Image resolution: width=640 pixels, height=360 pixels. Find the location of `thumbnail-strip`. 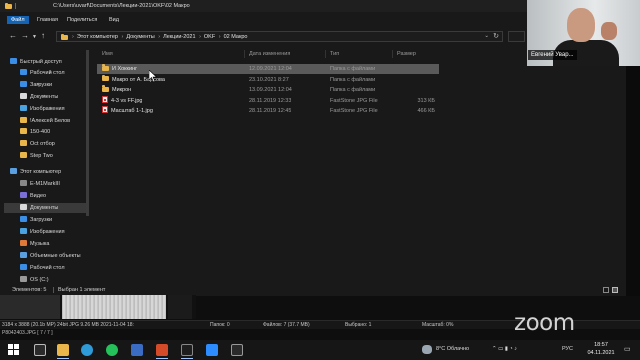

thumbnail-strip is located at coordinates (98, 307).